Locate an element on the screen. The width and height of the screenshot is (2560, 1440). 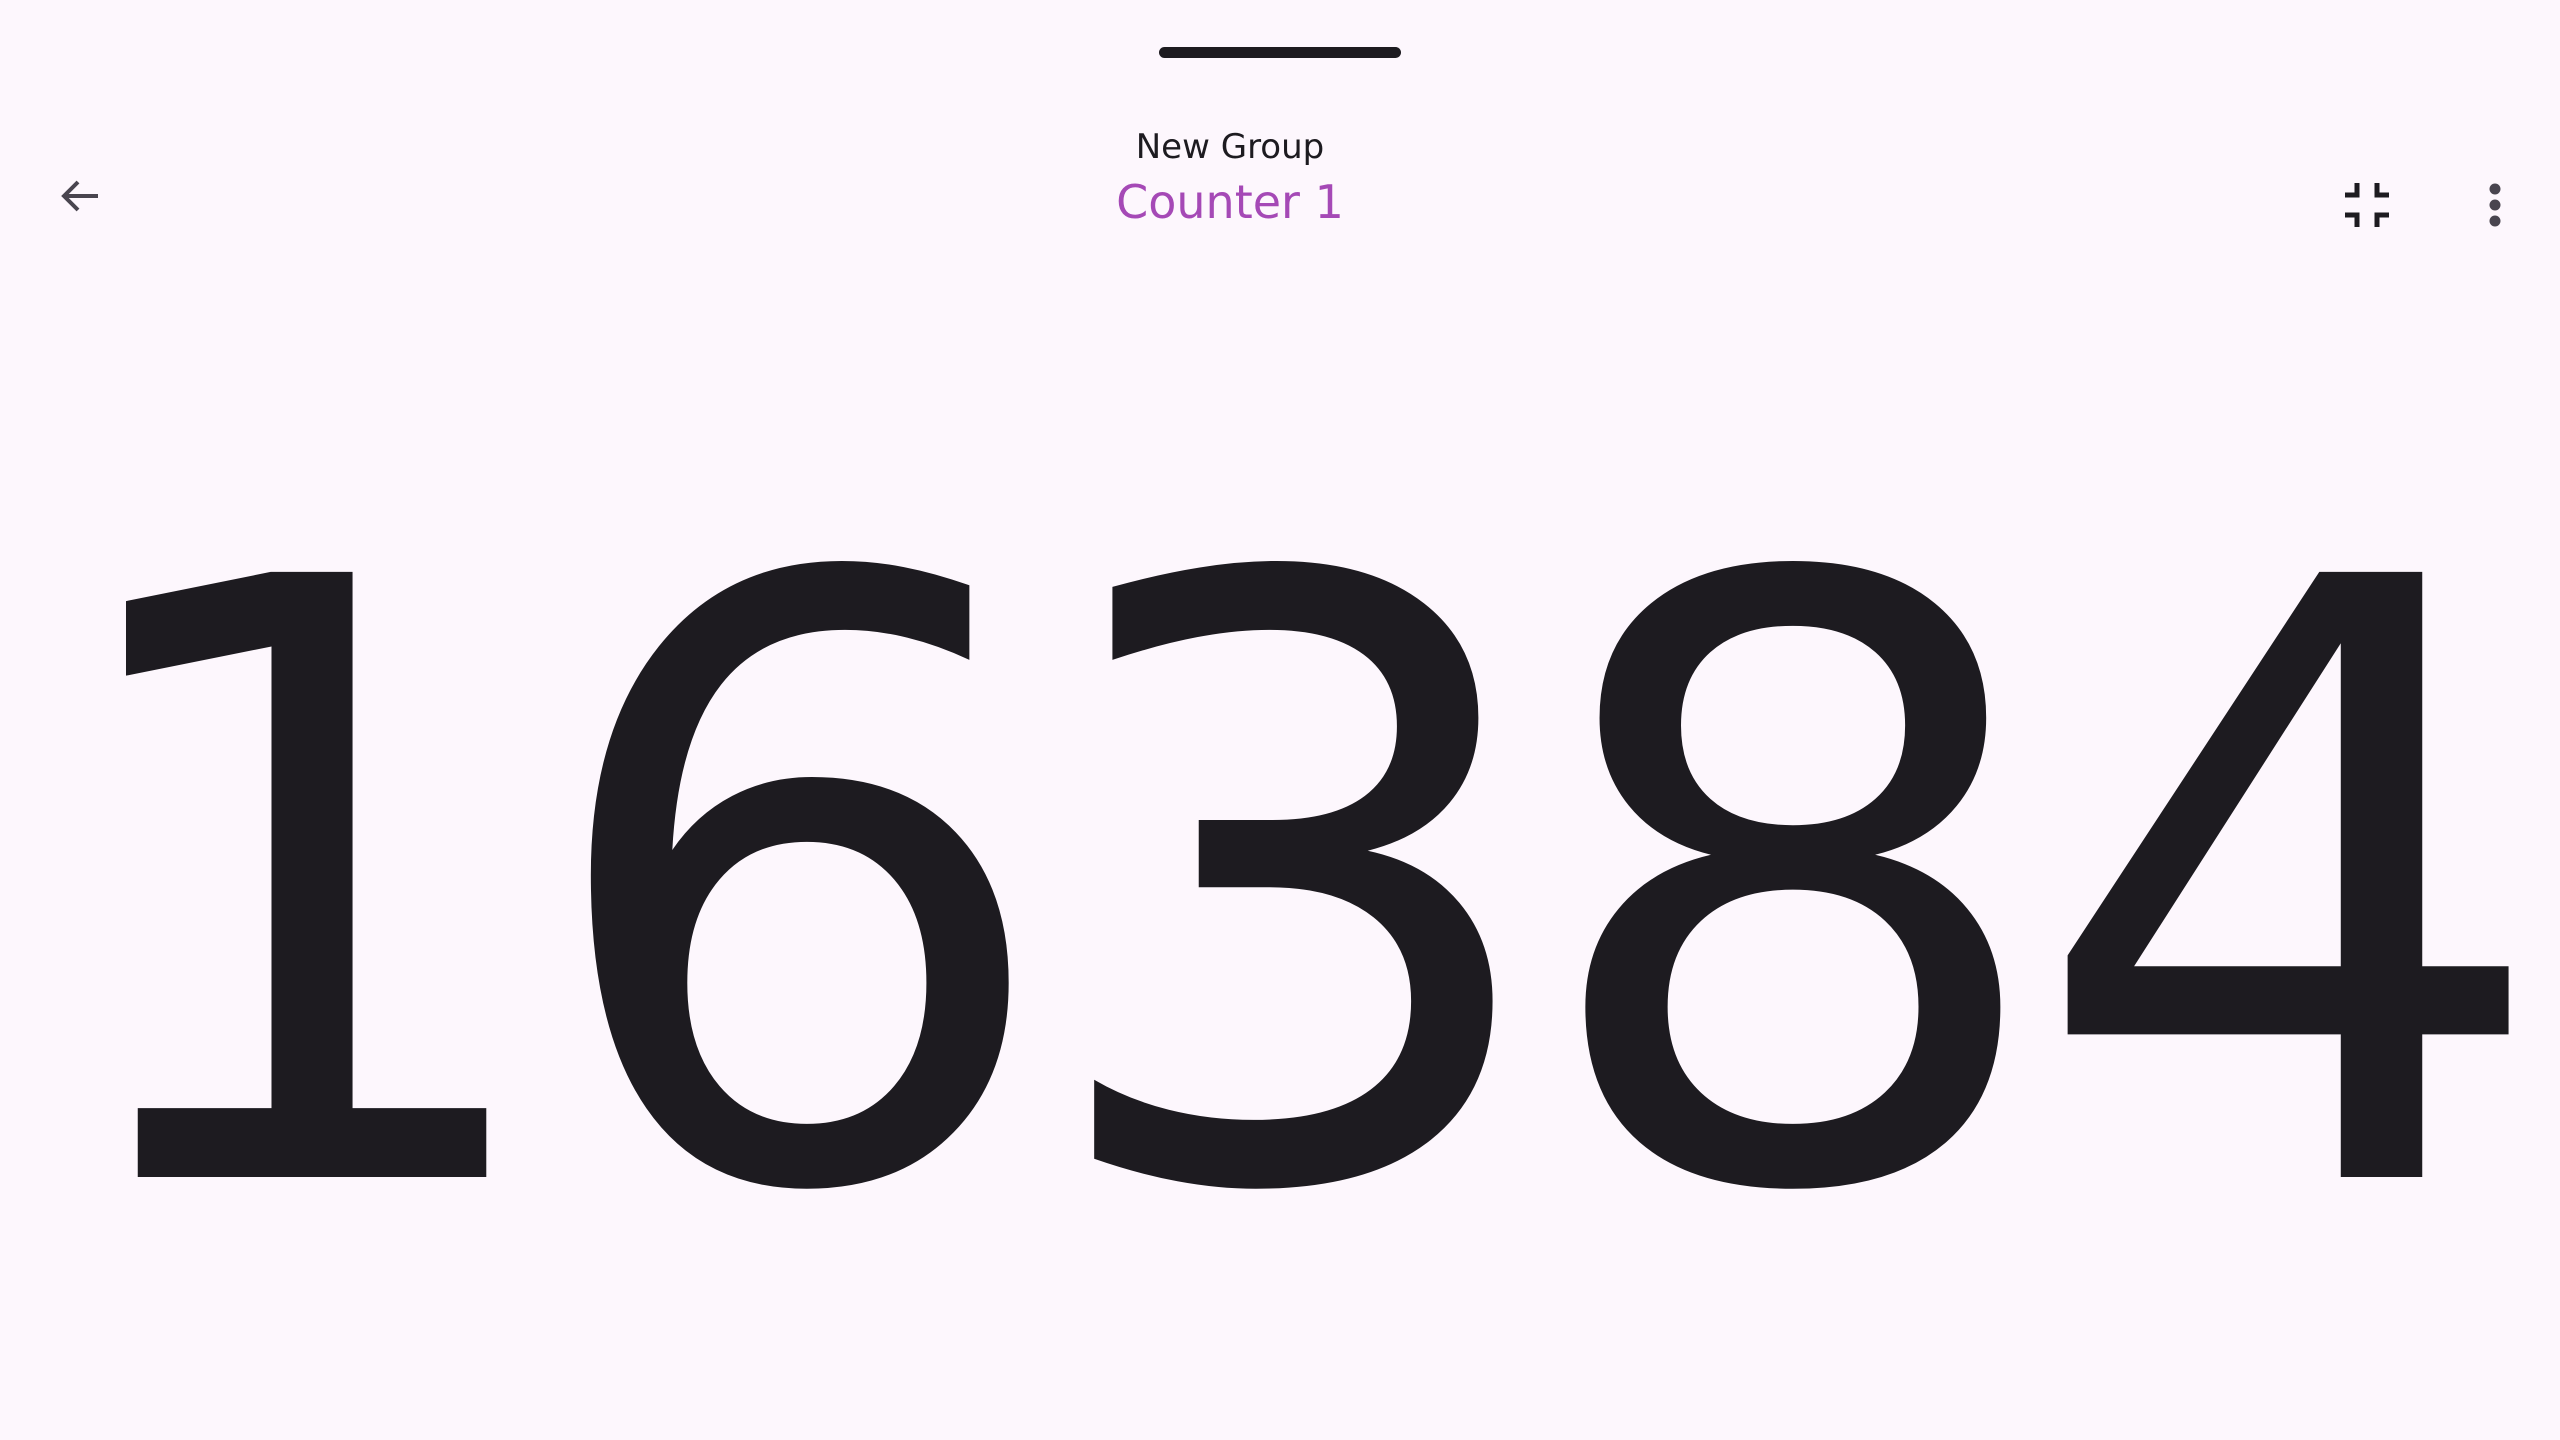
title-block: New Group Counter 1 is located at coordinates (1230, 175).